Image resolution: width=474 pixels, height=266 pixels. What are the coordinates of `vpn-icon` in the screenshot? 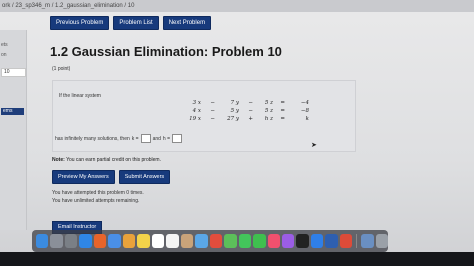 It's located at (331, 241).